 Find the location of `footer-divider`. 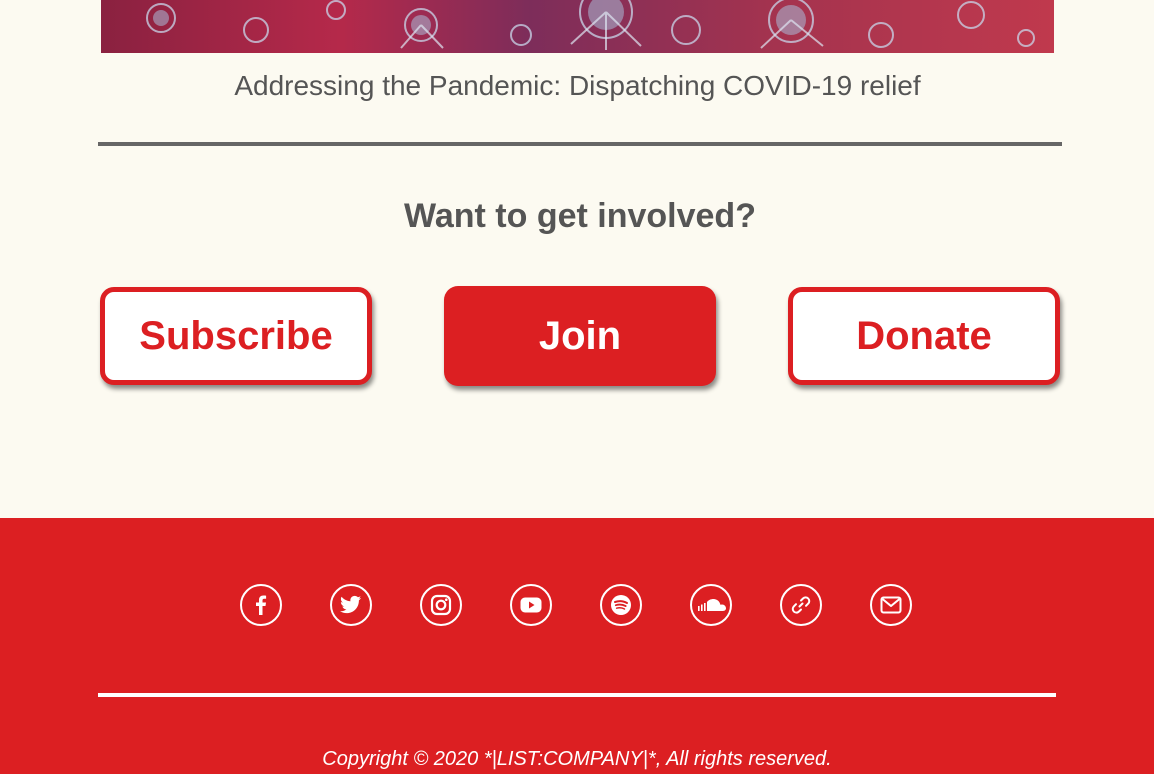

footer-divider is located at coordinates (577, 695).